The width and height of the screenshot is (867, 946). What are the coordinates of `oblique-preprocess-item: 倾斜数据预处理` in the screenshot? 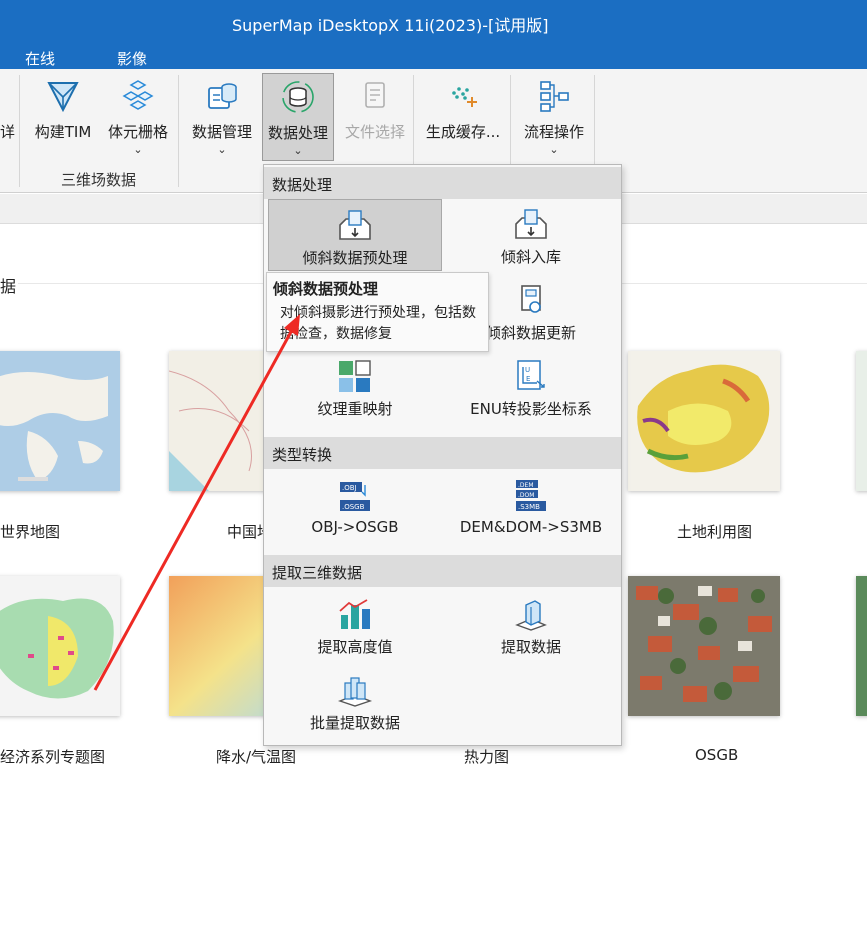 It's located at (355, 235).